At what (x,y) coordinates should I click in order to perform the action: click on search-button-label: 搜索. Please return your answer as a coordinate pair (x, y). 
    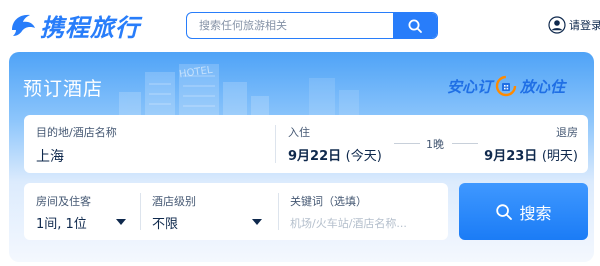
    Looking at the image, I should click on (535, 213).